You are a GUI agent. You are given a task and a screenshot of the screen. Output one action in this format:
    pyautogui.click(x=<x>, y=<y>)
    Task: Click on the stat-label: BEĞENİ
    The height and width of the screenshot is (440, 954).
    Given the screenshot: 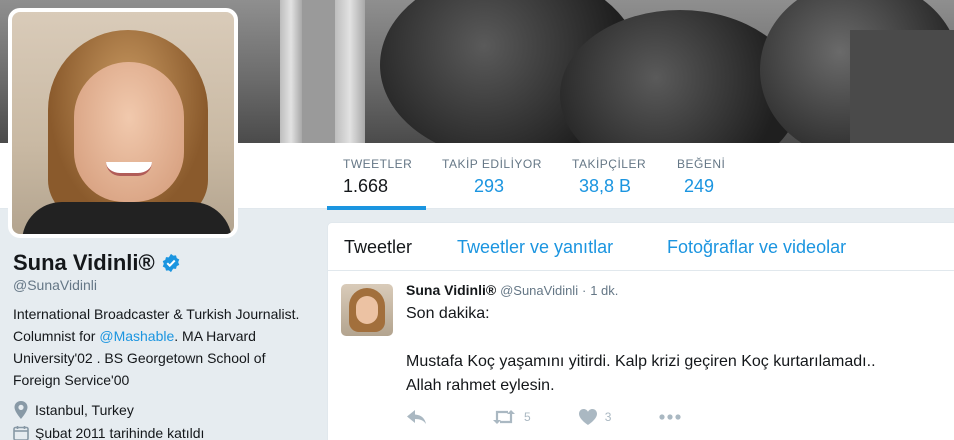 What is the action you would take?
    pyautogui.click(x=701, y=164)
    